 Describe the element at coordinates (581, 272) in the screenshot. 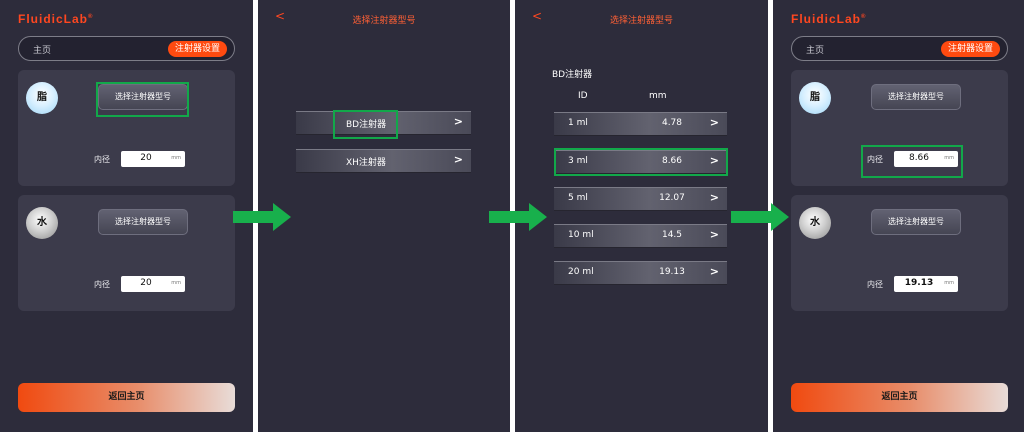

I see `size-id: 20 ml` at that location.